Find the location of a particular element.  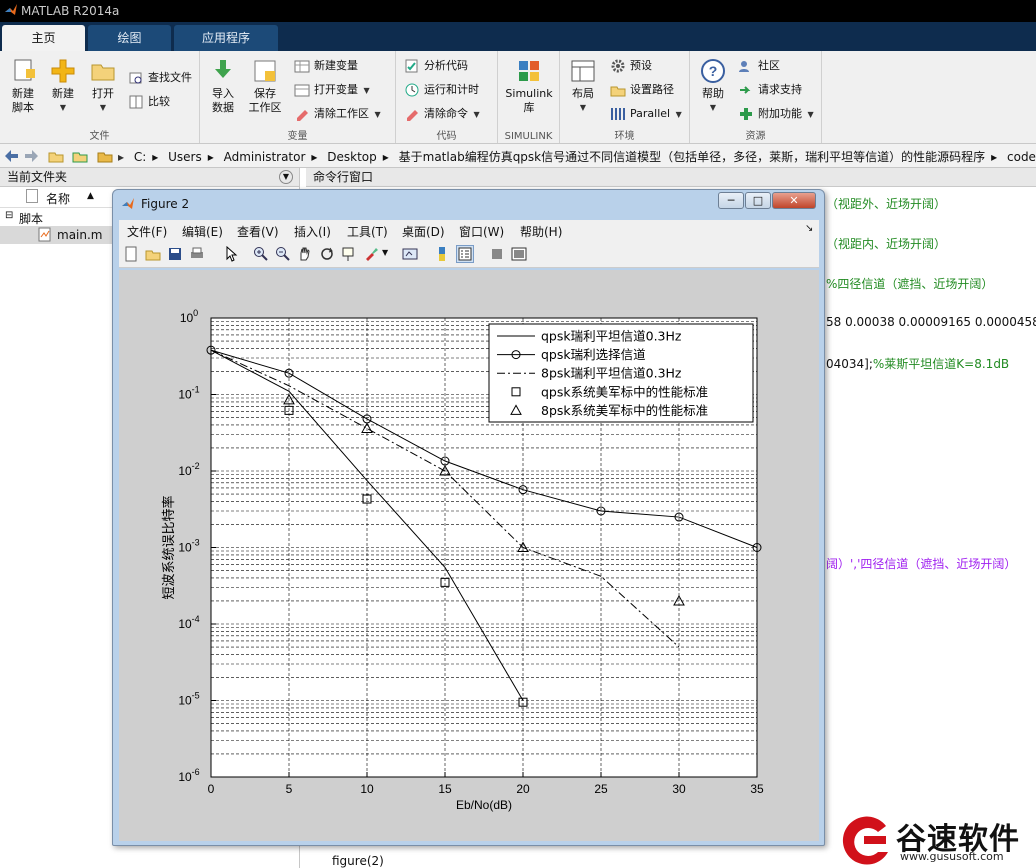

brush-icon is located at coordinates (371, 254).